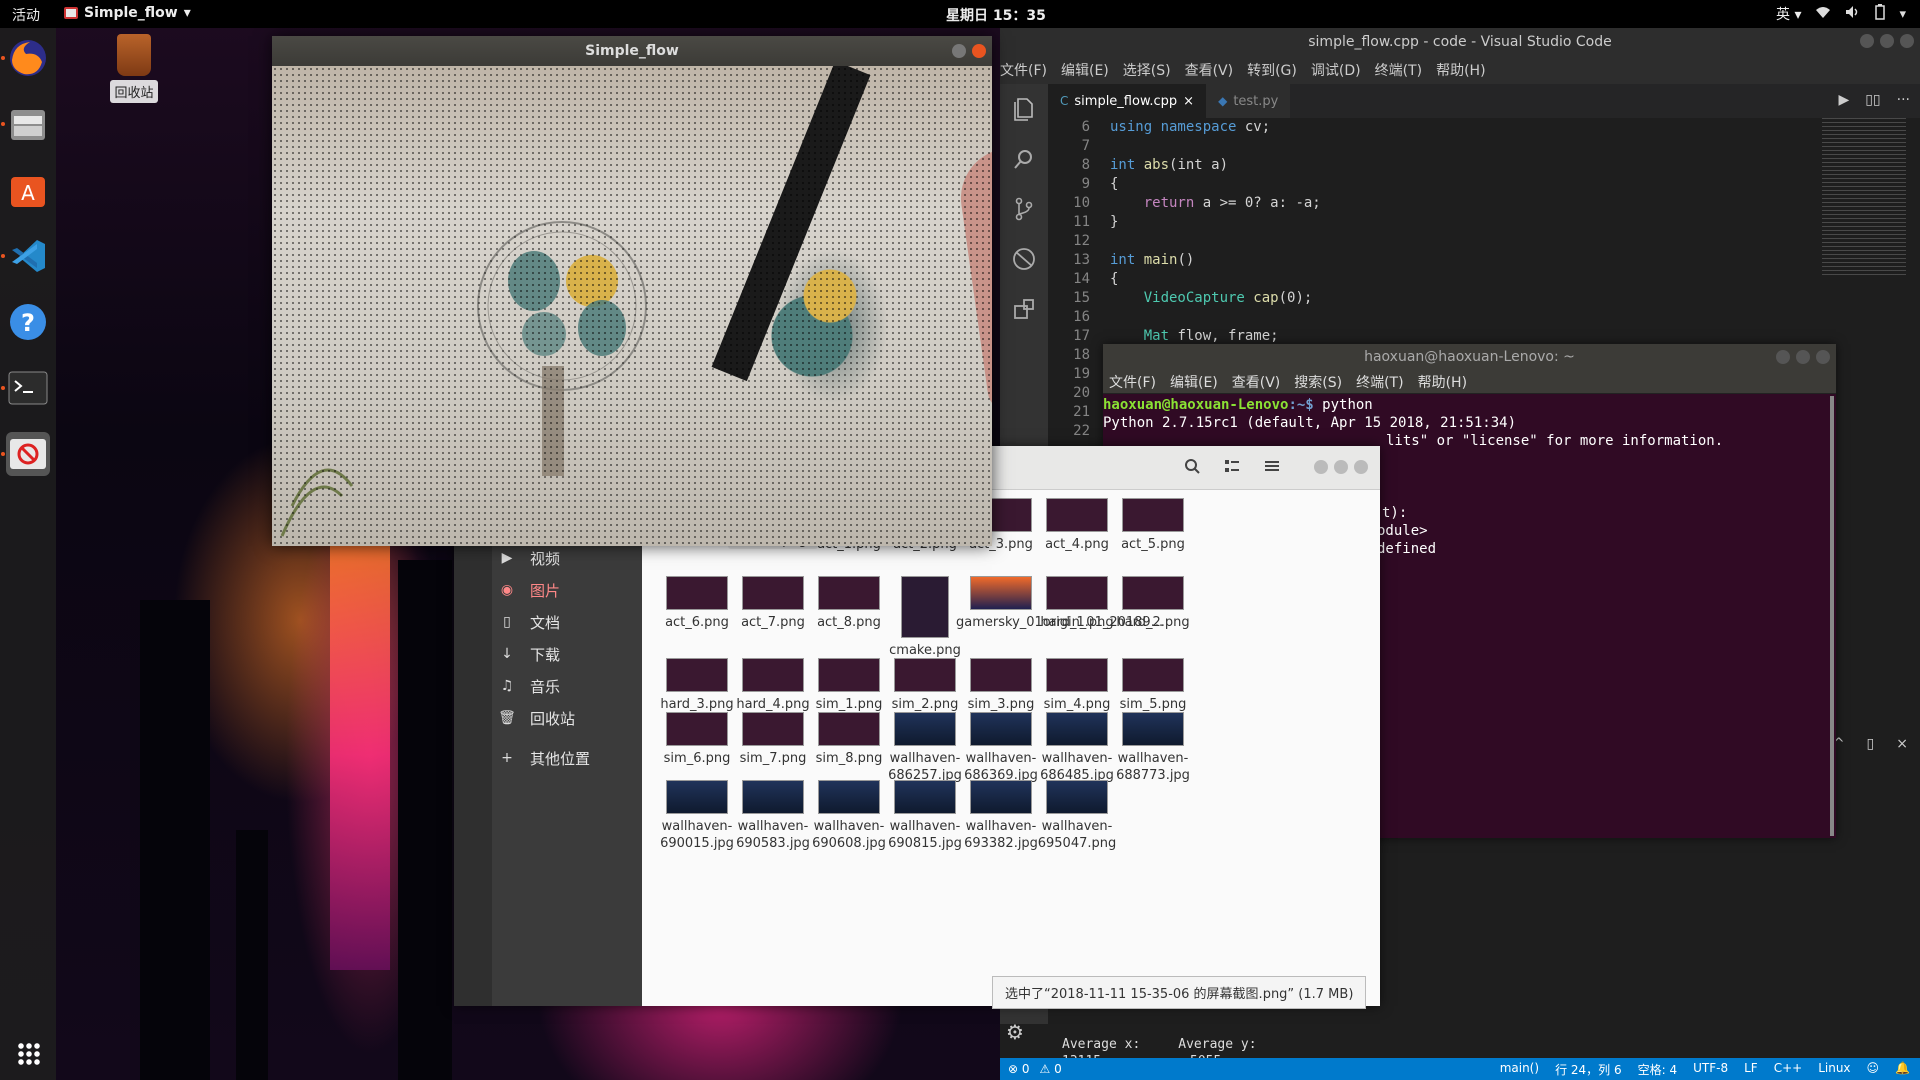 This screenshot has height=1080, width=1920. What do you see at coordinates (567, 654) in the screenshot?
I see `sidebar-item-downloads: ↓ 下载` at bounding box center [567, 654].